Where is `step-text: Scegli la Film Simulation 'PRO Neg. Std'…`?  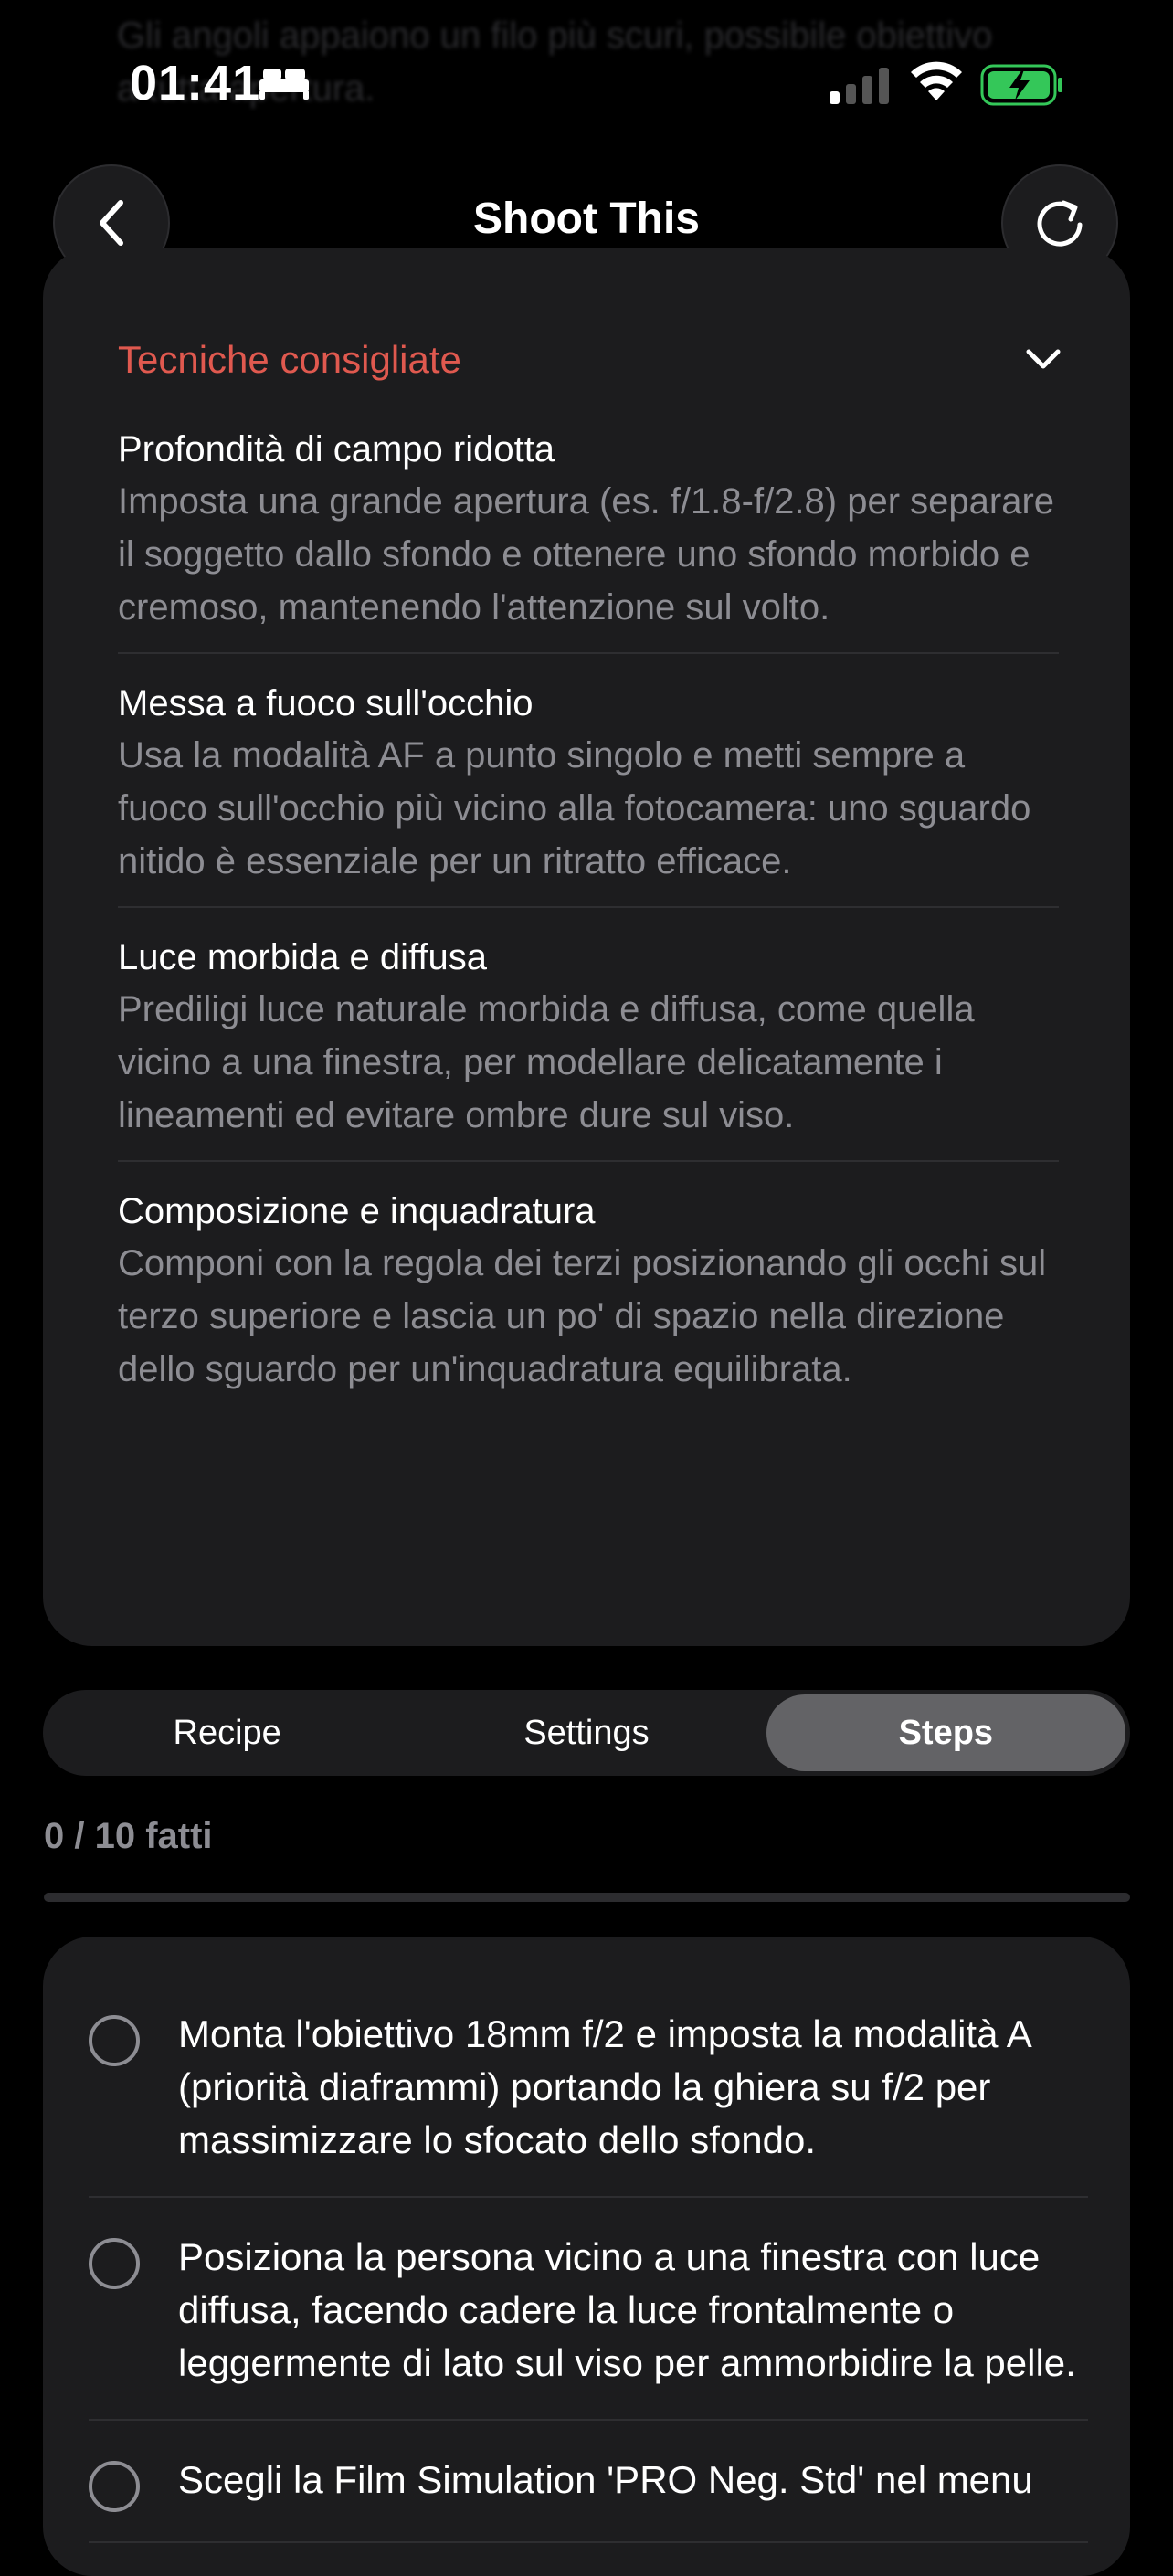
step-text: Scegli la Film Simulation 'PRO Neg. Std'… is located at coordinates (605, 2479).